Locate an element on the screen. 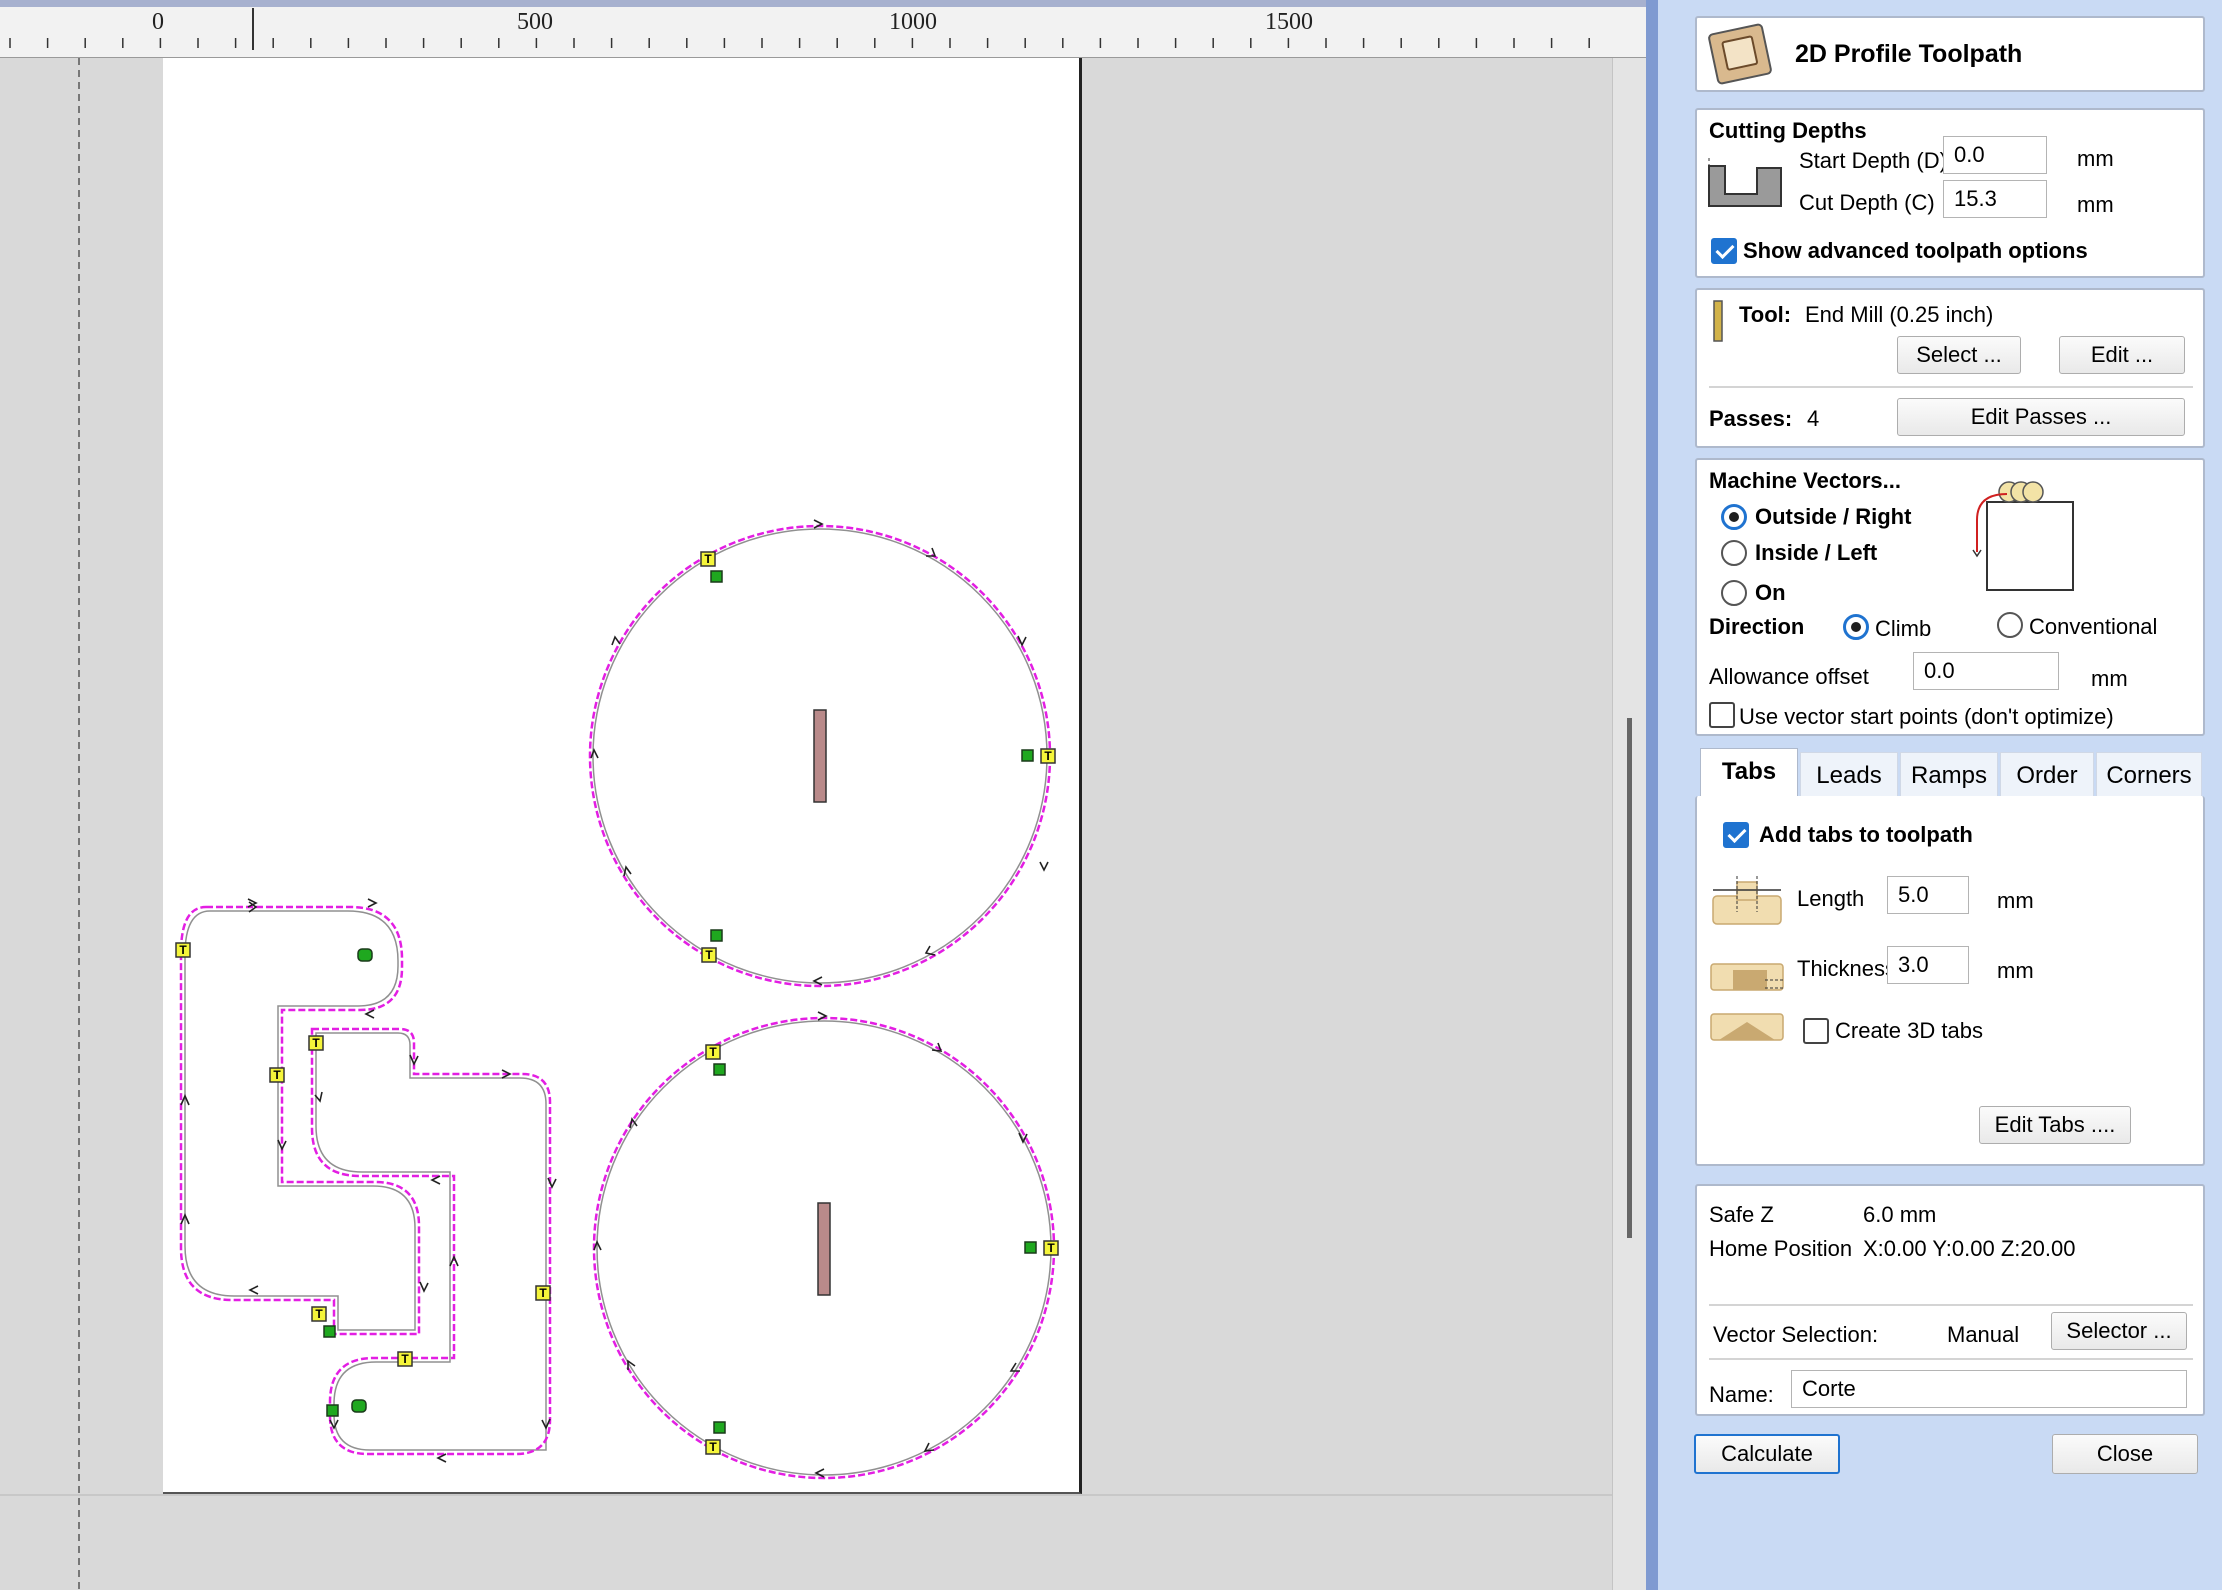 The height and width of the screenshot is (1590, 2222). add-tabs-label: Add tabs to toolpath is located at coordinates (1866, 835).